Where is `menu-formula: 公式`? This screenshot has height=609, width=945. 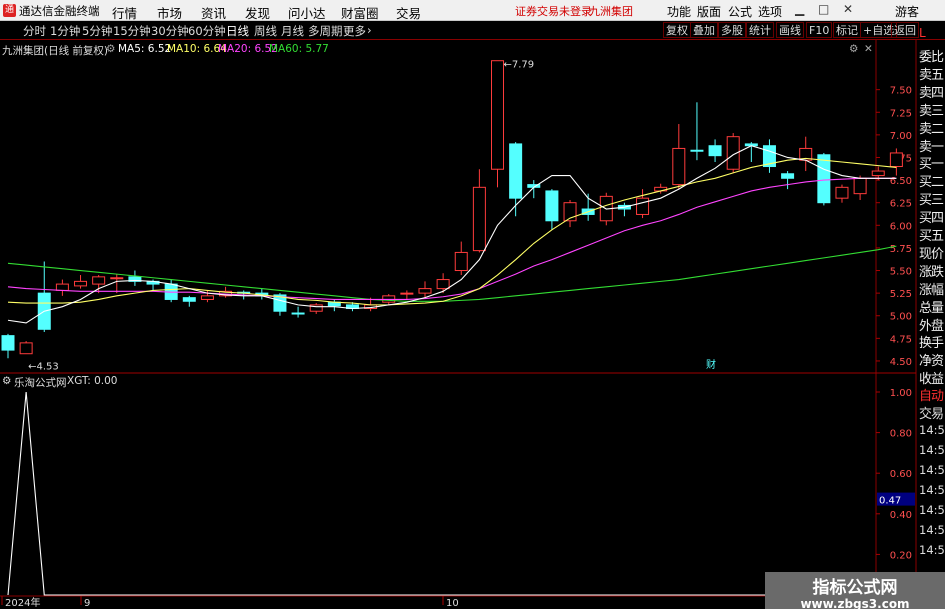 menu-formula: 公式 is located at coordinates (740, 11).